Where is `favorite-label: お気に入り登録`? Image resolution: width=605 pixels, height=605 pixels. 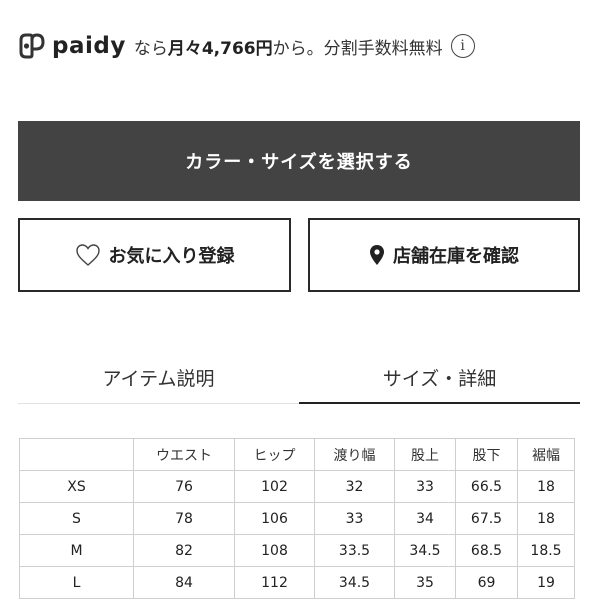 favorite-label: お気に入り登録 is located at coordinates (171, 256).